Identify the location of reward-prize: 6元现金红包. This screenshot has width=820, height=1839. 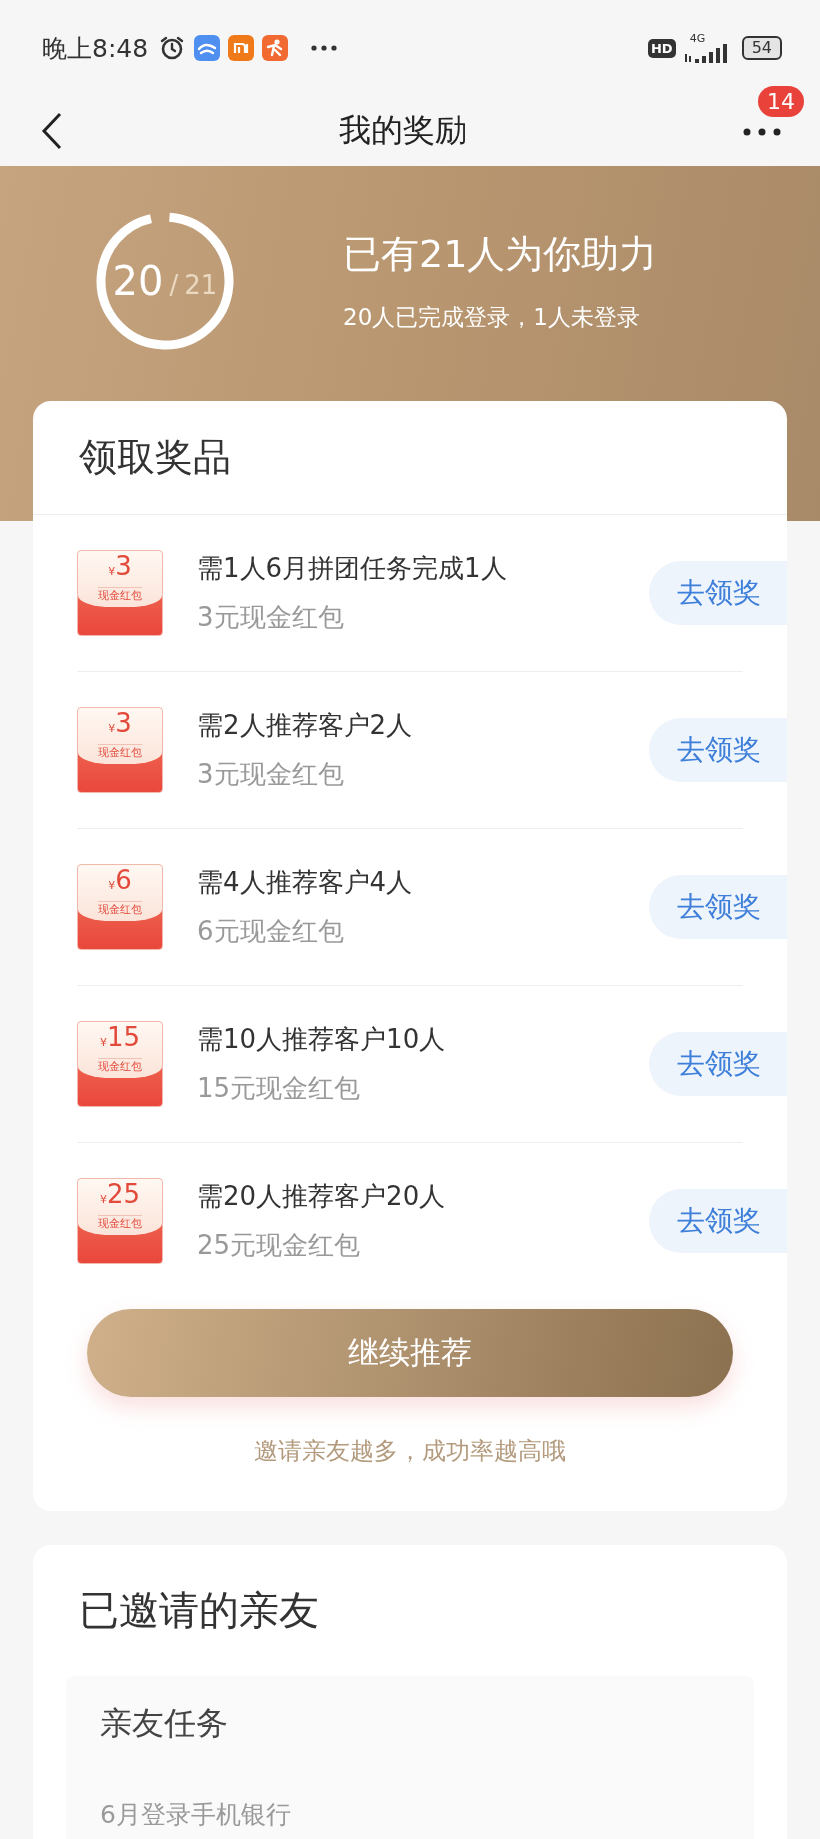
(271, 931).